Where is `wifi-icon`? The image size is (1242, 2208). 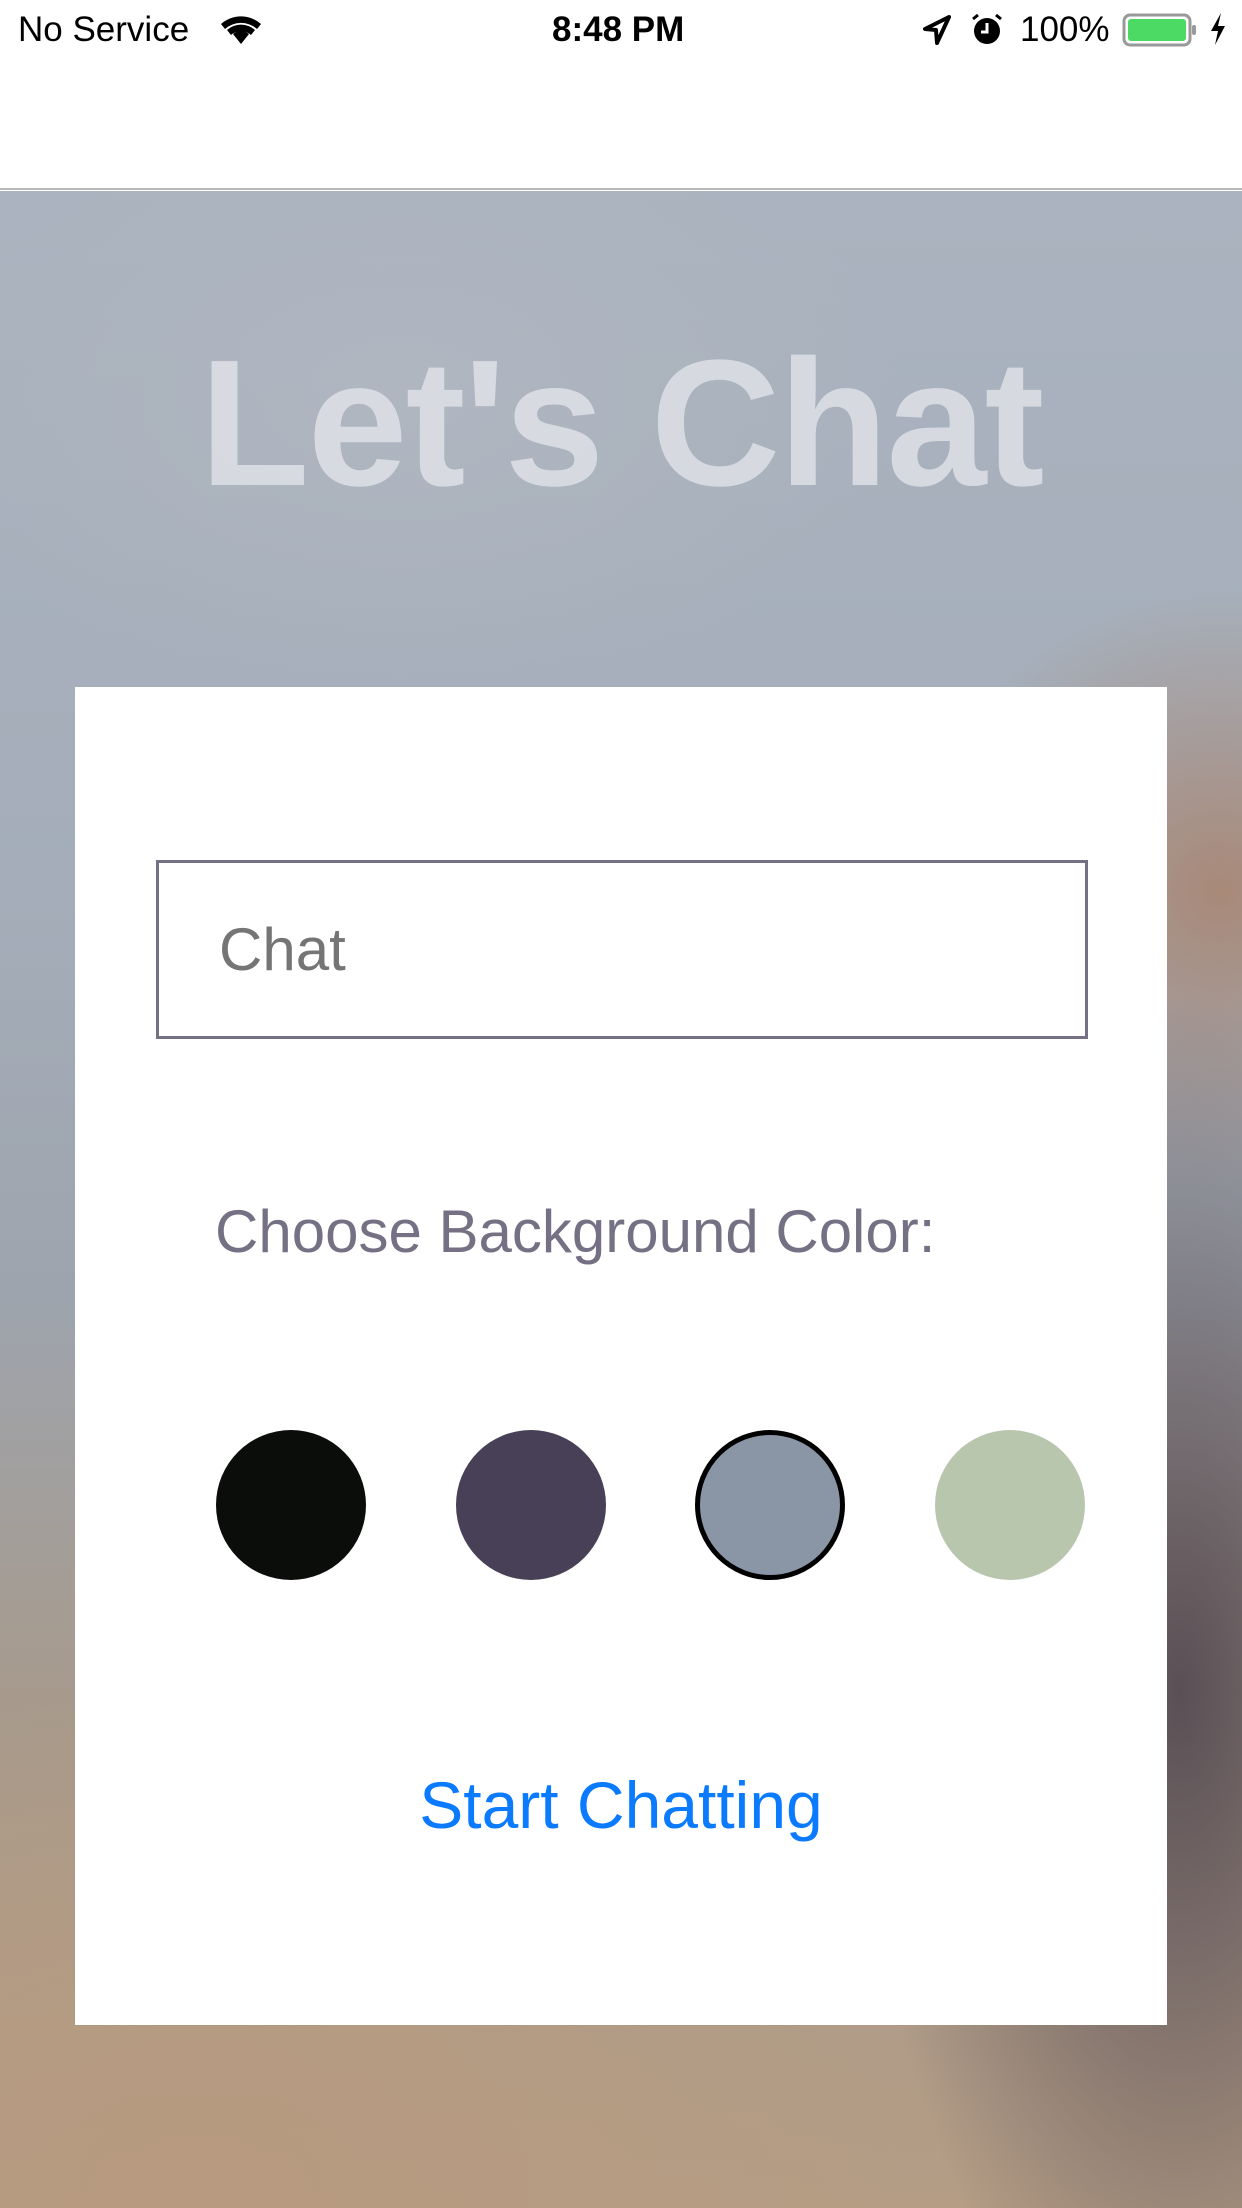 wifi-icon is located at coordinates (241, 33).